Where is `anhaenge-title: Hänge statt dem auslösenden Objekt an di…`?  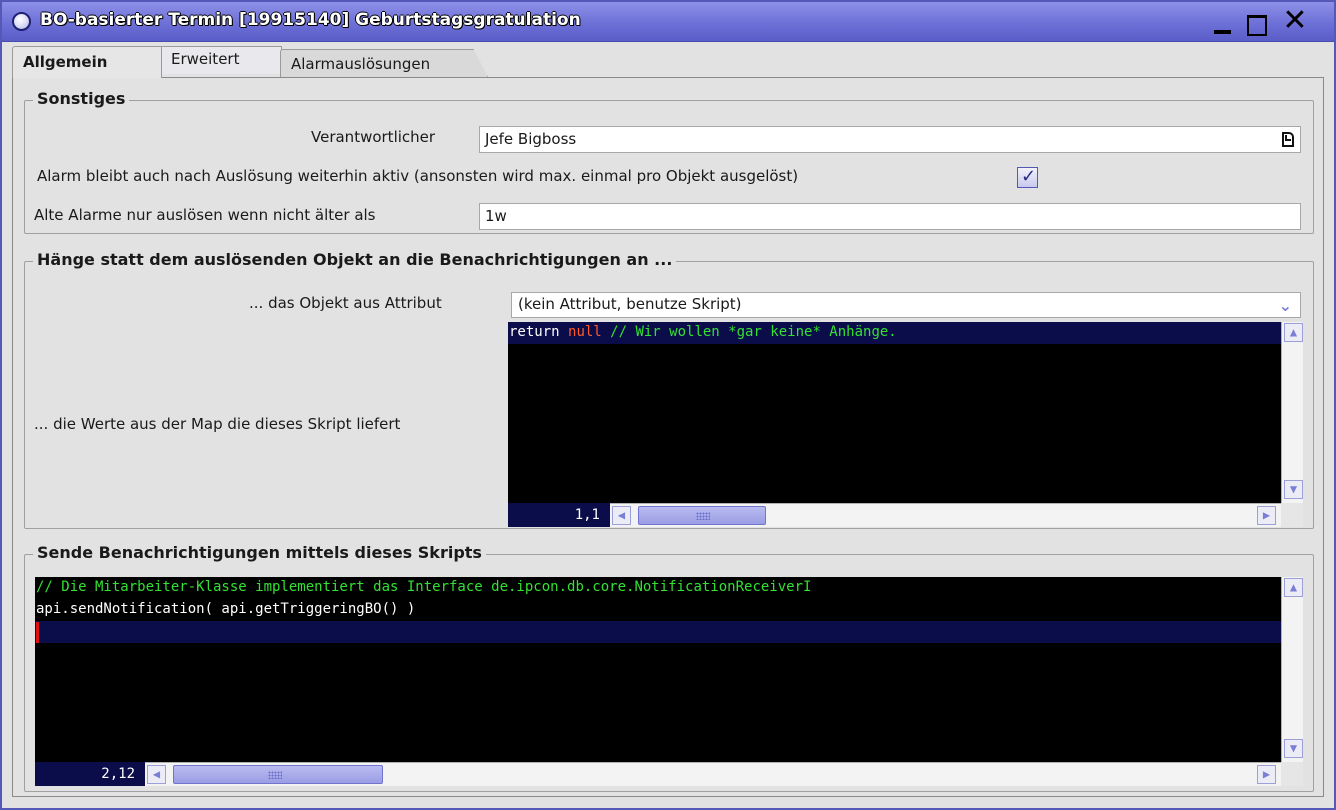
anhaenge-title: Hänge statt dem auslösenden Objekt an di… is located at coordinates (355, 259).